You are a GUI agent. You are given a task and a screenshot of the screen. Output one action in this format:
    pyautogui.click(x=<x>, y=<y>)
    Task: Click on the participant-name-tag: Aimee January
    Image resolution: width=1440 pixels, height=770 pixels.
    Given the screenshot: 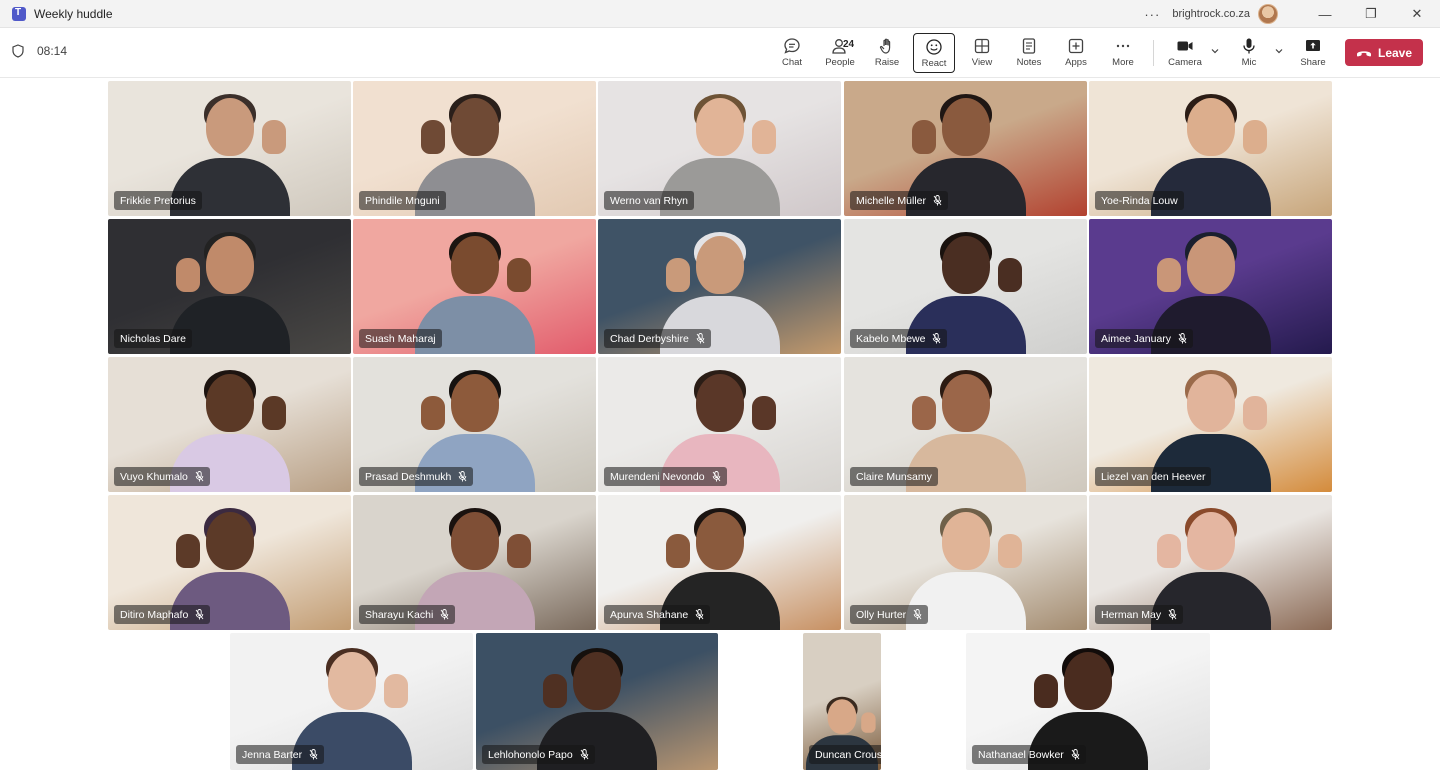 What is the action you would take?
    pyautogui.click(x=1144, y=338)
    